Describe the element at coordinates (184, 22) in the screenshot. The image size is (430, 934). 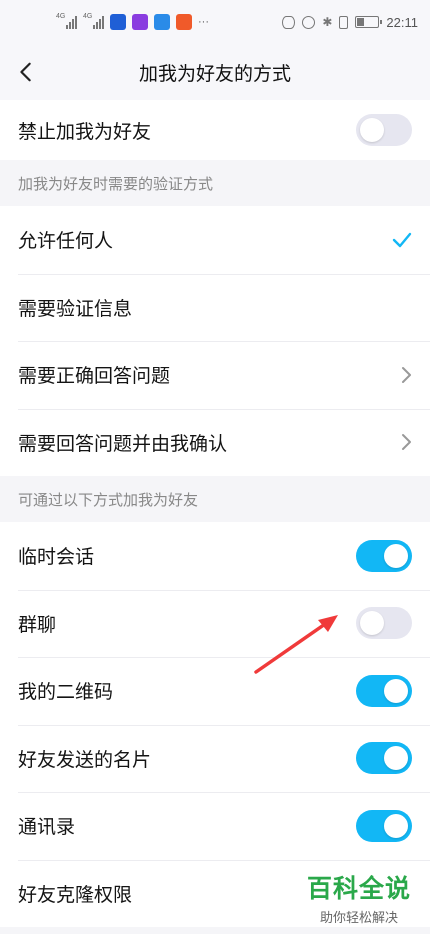
I see `app-icon` at that location.